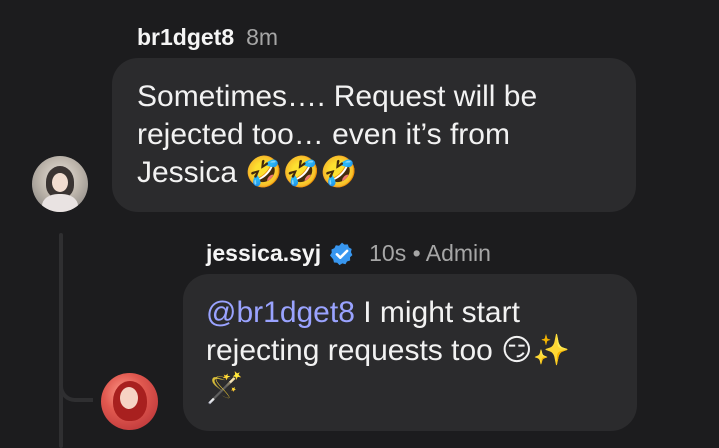  Describe the element at coordinates (263, 253) in the screenshot. I see `reply-username: jessica.syj` at that location.